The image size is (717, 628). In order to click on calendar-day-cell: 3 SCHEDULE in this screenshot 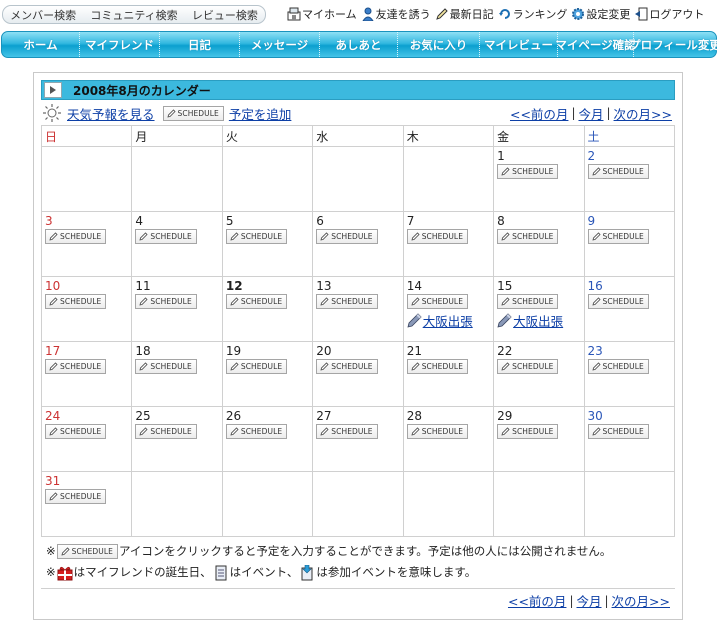, I will do `click(86, 244)`.